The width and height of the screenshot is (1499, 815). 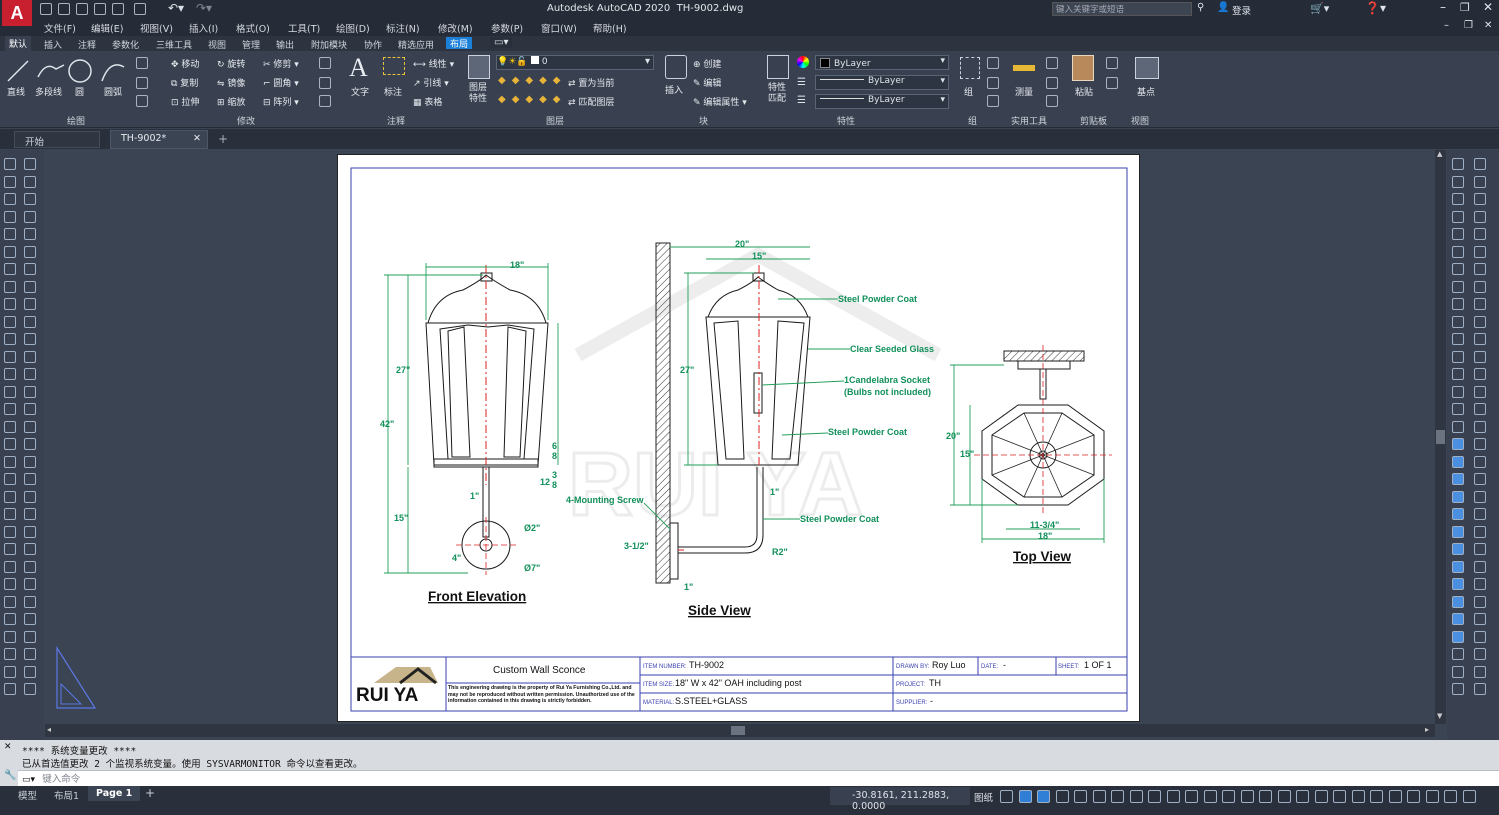 I want to click on tool-mirror: ⇋ 镜像, so click(x=231, y=82).